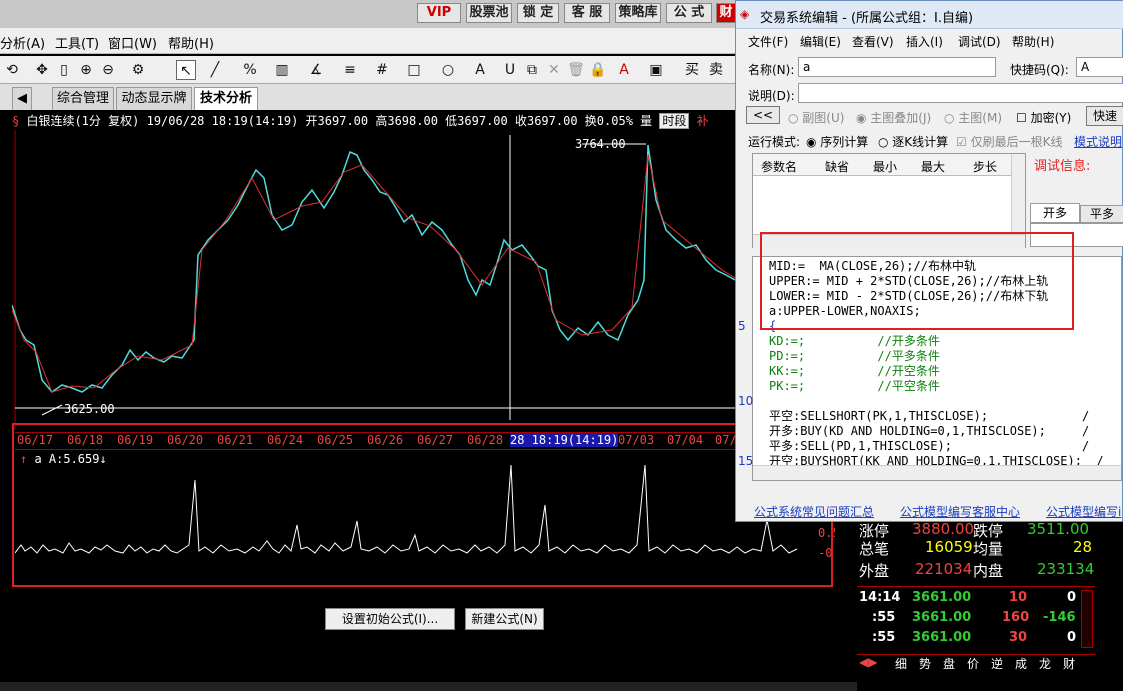 Image resolution: width=1123 pixels, height=691 pixels. I want to click on percent-tool-icon: %, so click(250, 70).